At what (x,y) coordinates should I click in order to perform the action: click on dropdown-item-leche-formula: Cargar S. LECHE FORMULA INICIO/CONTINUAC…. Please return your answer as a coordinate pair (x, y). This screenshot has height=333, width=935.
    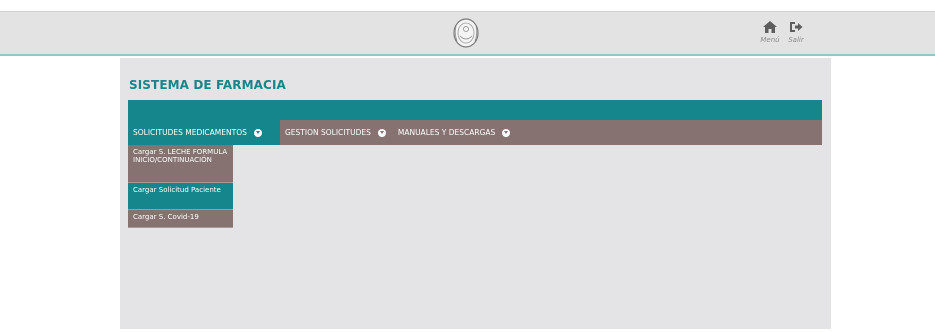
    Looking at the image, I should click on (180, 164).